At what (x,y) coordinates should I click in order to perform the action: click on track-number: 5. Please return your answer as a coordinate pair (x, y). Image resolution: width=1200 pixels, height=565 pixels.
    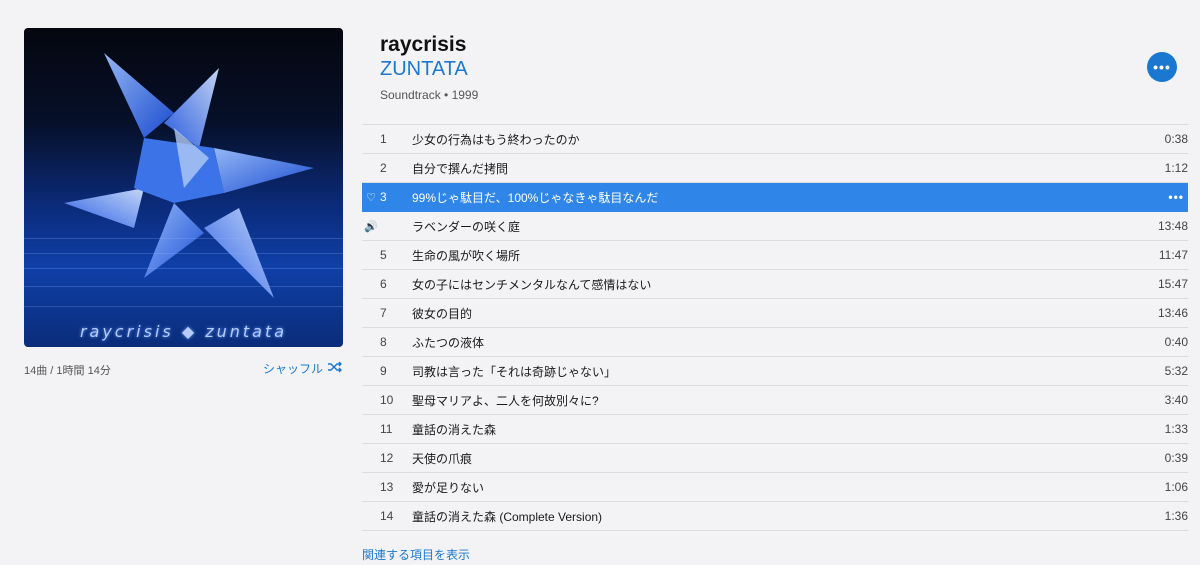
    Looking at the image, I should click on (383, 255).